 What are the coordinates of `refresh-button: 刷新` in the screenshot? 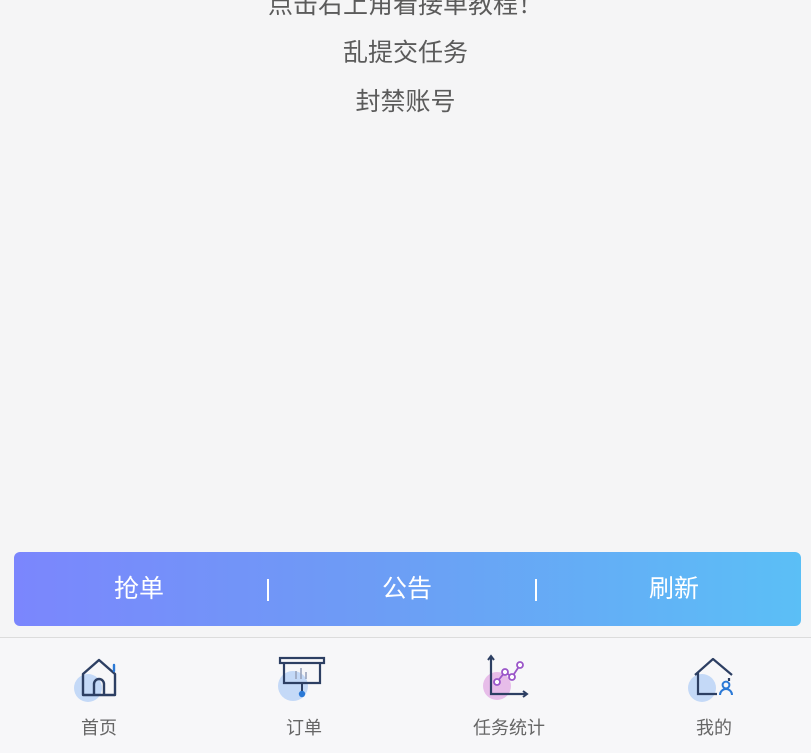 It's located at (674, 589).